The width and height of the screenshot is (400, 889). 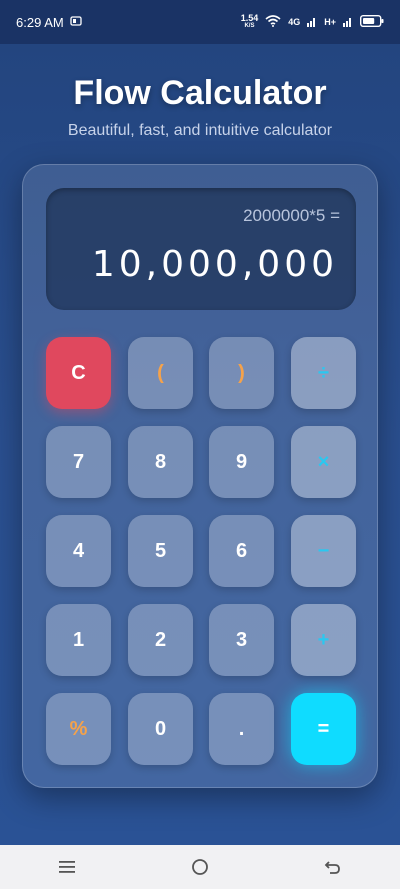 I want to click on digit-9-button: 9, so click(x=241, y=462).